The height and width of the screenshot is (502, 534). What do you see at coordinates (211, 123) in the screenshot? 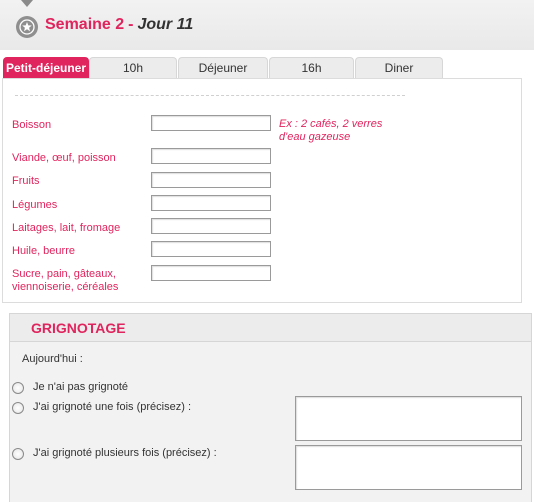
I see `boisson-input` at bounding box center [211, 123].